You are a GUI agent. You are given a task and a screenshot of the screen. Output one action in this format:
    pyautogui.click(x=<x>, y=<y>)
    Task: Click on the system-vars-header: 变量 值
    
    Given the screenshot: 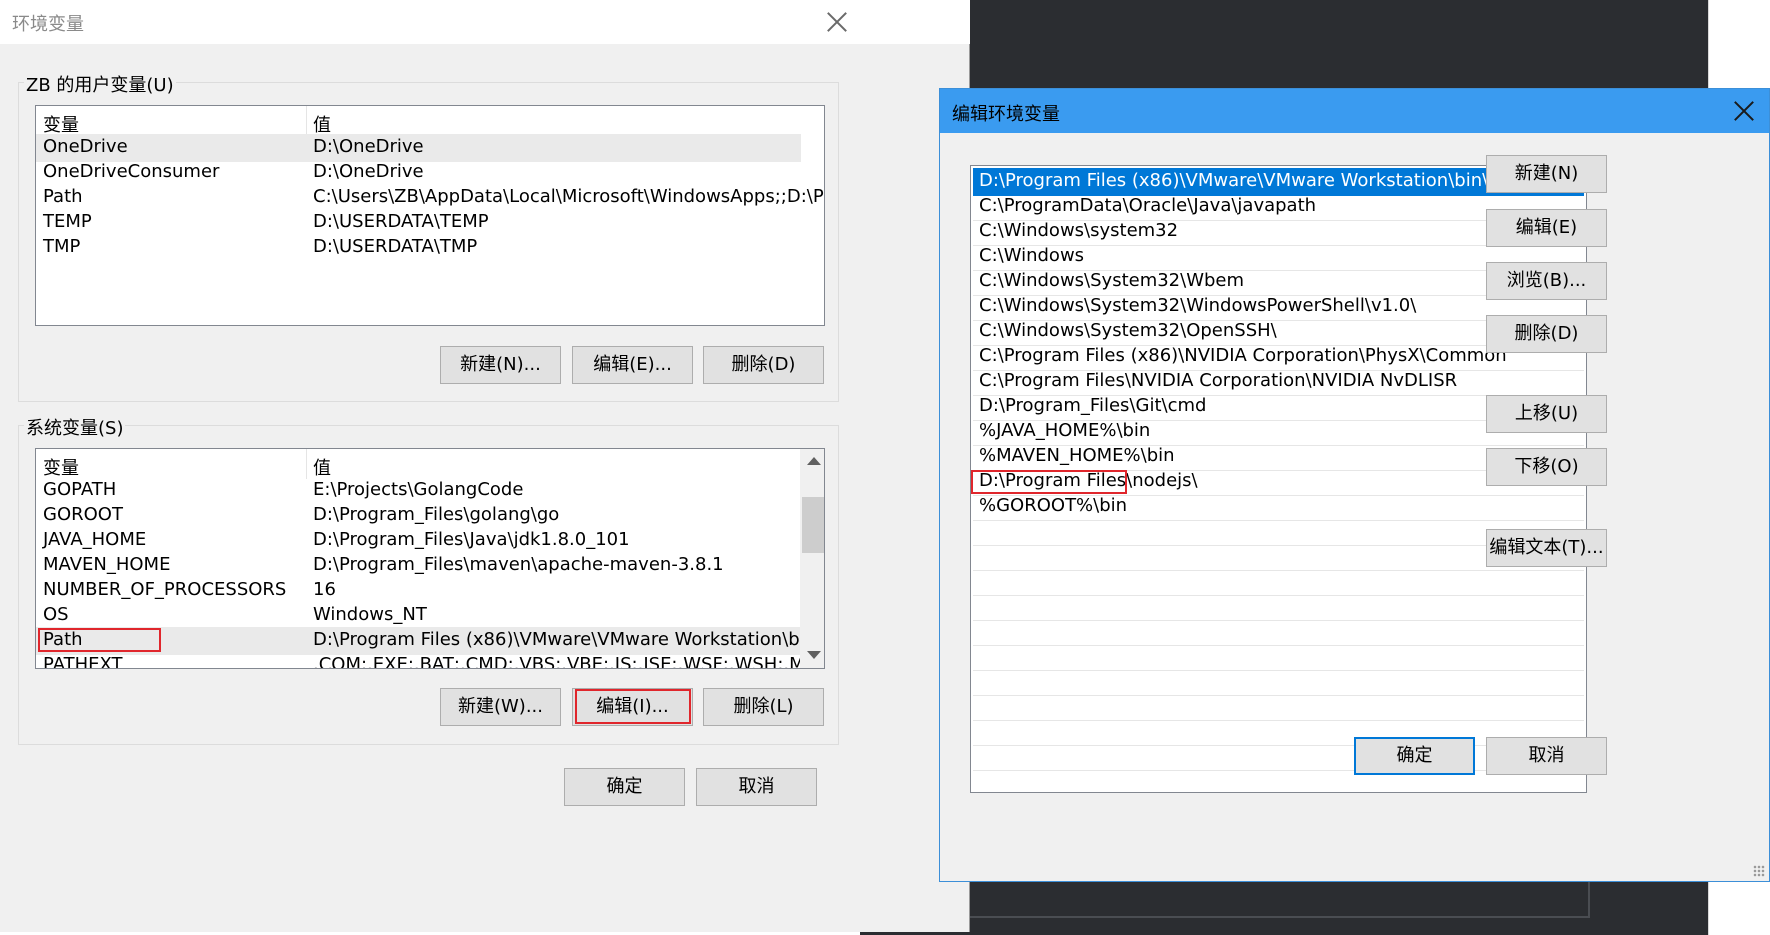 What is the action you would take?
    pyautogui.click(x=418, y=464)
    